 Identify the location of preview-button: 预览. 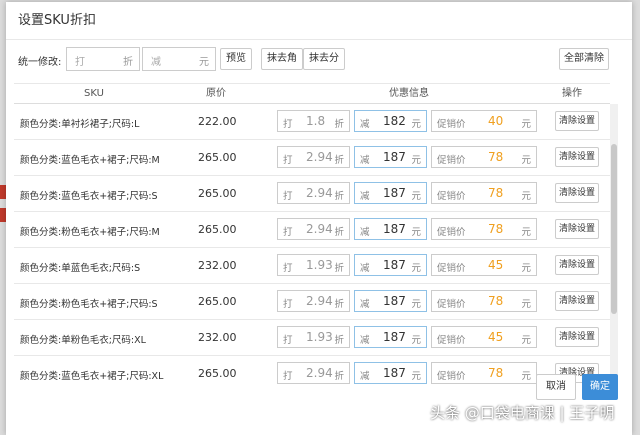
(236, 59).